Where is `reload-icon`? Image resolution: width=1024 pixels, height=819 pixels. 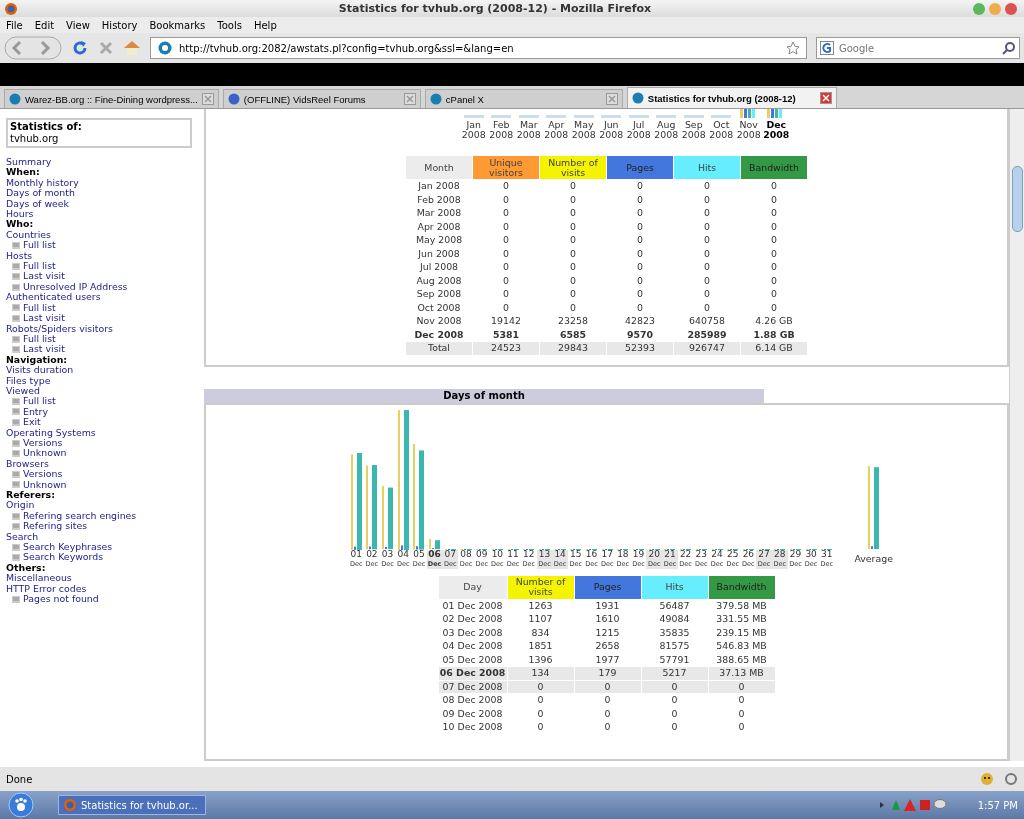 reload-icon is located at coordinates (80, 48).